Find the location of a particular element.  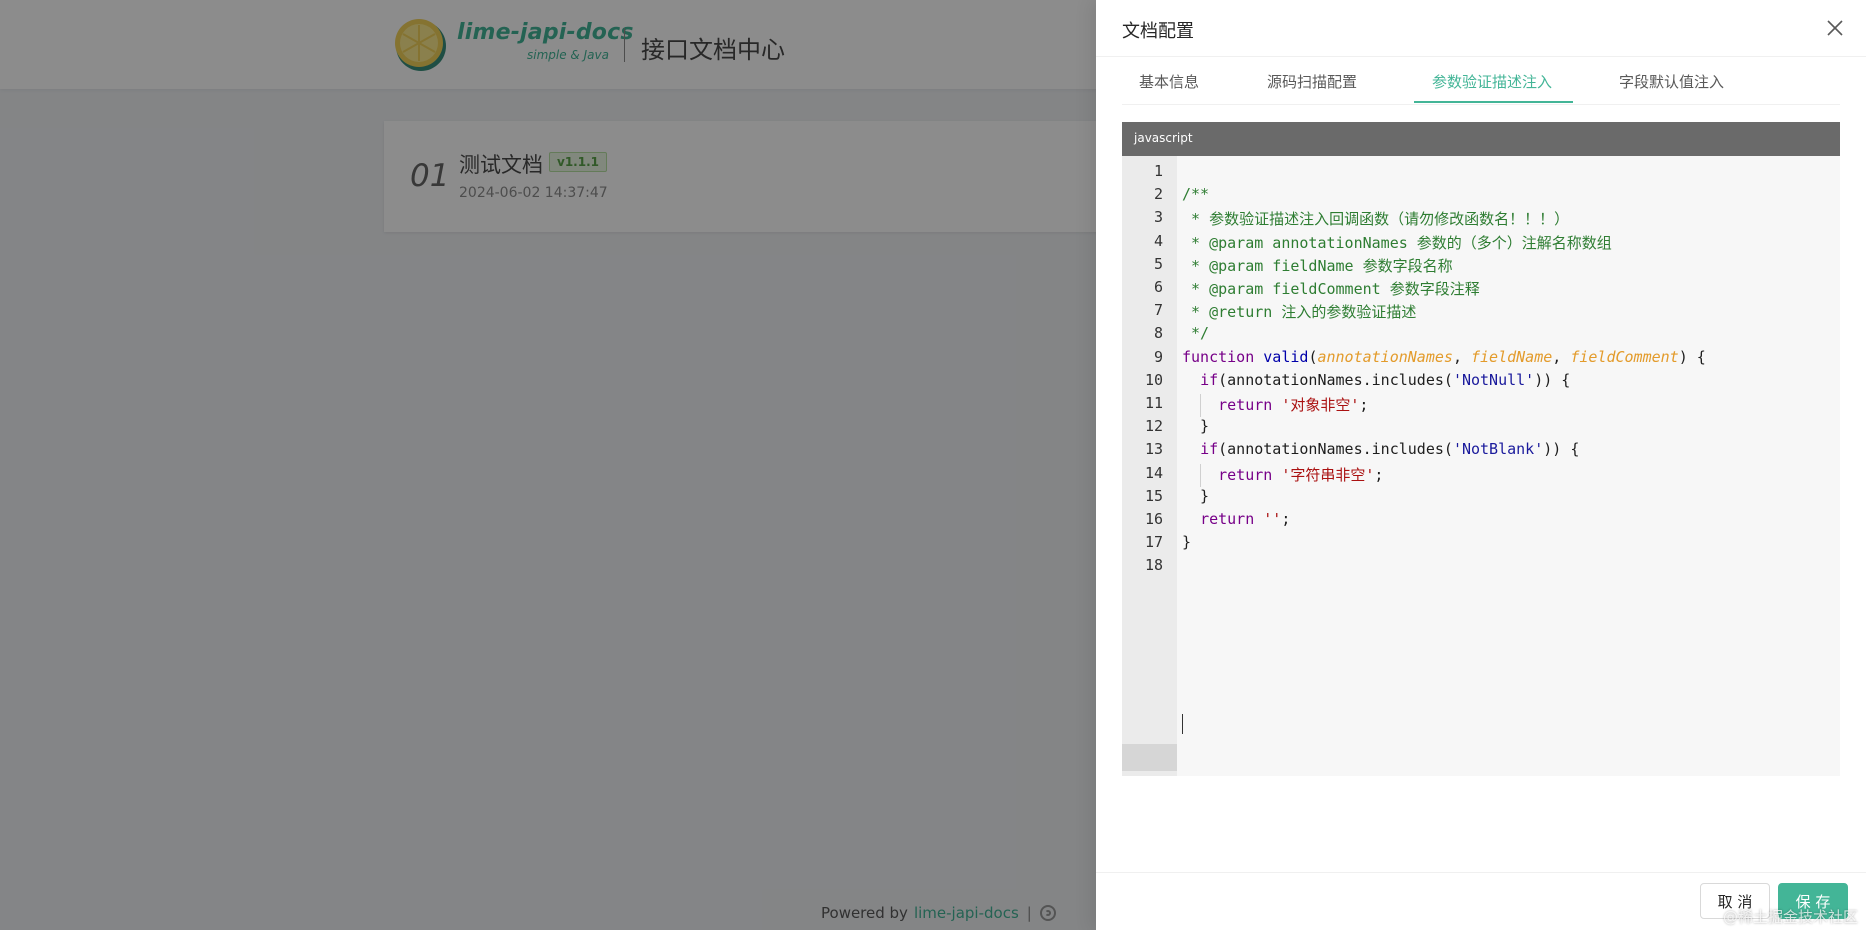

code-line: return '字符串非空'; is located at coordinates (1282, 474).